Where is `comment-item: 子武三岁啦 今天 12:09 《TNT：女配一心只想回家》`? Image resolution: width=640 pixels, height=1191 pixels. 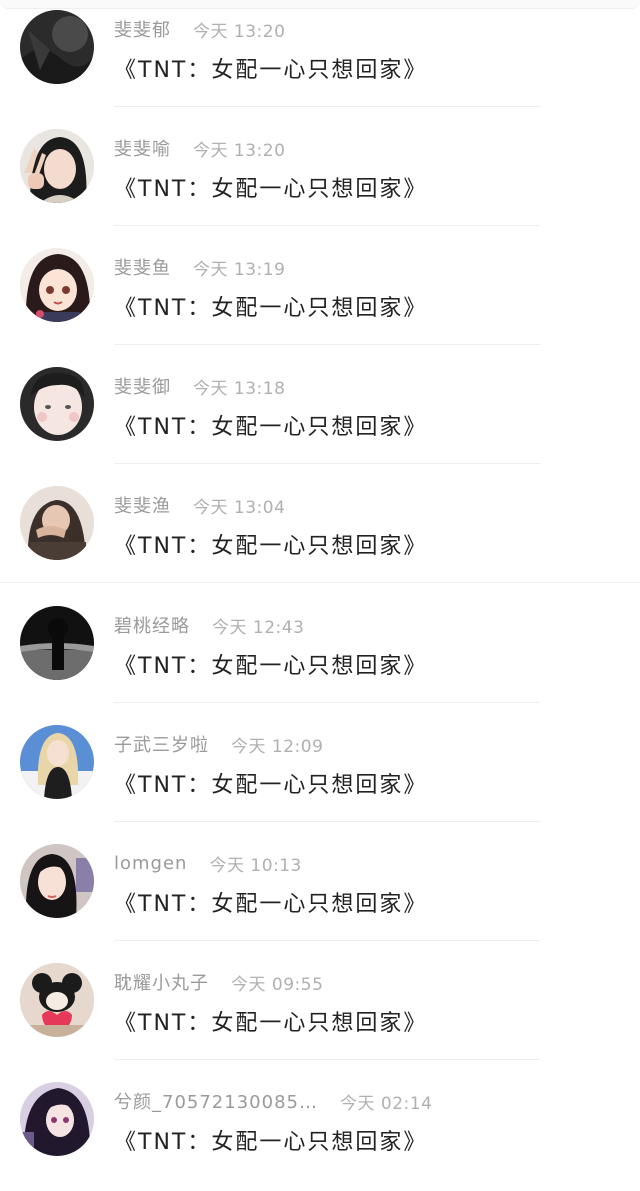 comment-item: 子武三岁啦 今天 12:09 《TNT：女配一心只想回家》 is located at coordinates (320, 774).